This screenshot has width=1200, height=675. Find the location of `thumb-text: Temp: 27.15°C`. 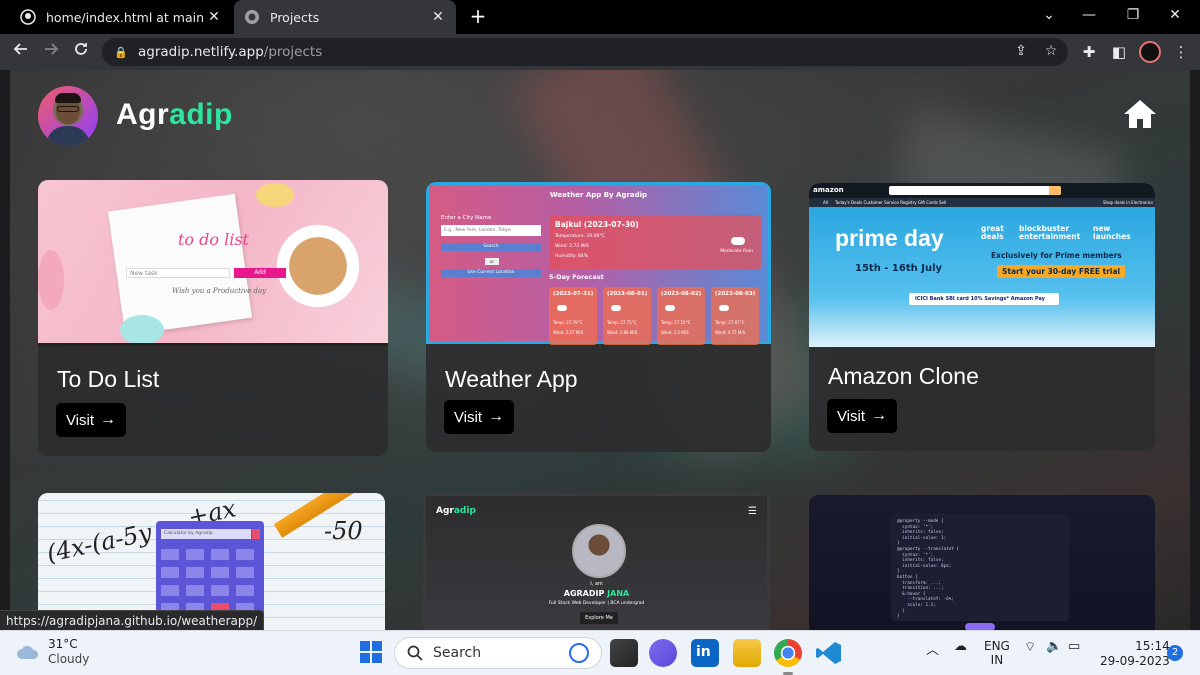

thumb-text: Temp: 27.15°C is located at coordinates (676, 322).